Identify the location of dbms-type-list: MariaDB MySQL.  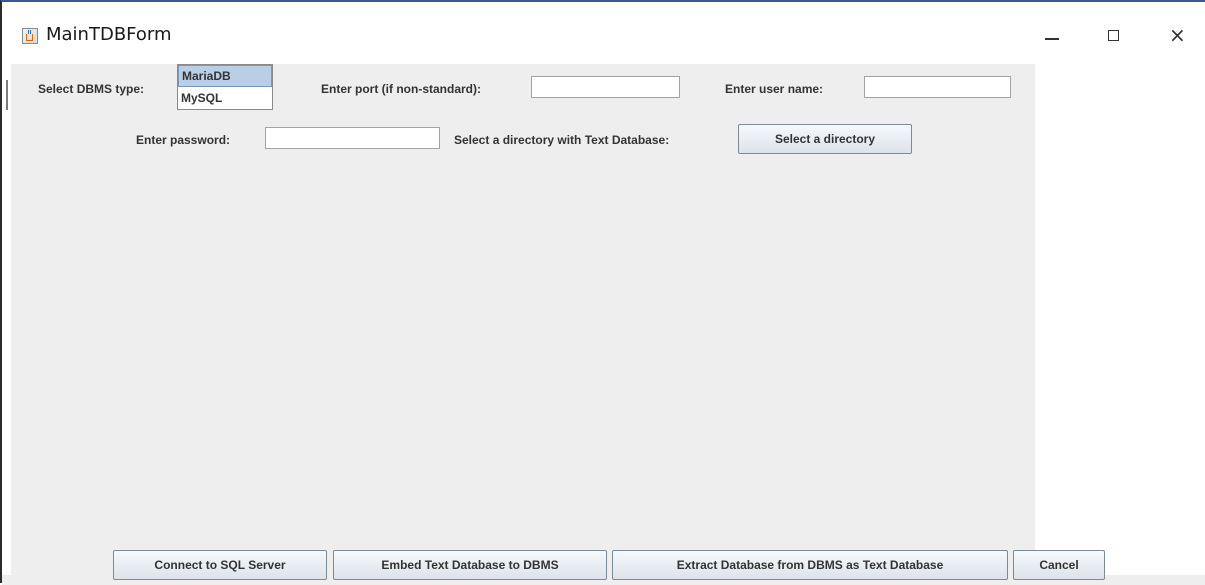
(225, 87).